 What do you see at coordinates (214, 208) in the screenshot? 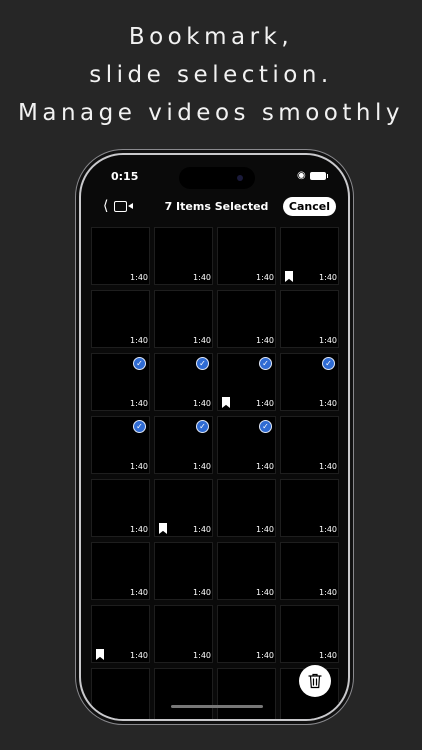
I see `nav-bar: ⟨ 7 Items Selected Cancel` at bounding box center [214, 208].